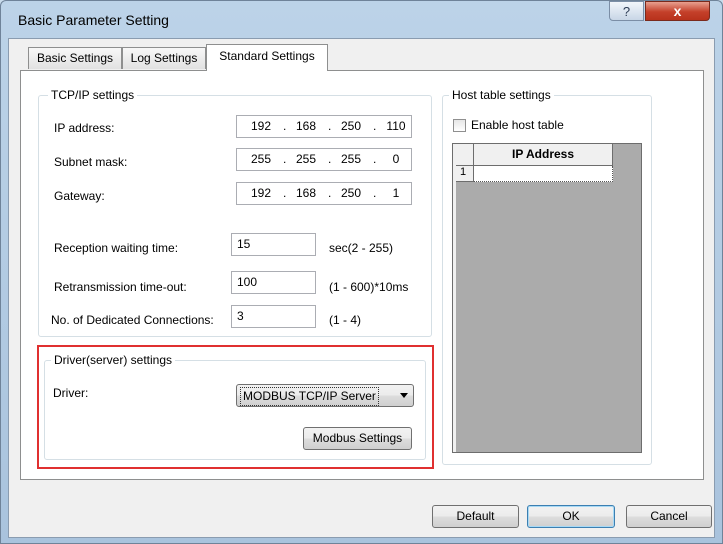 The image size is (723, 544). Describe the element at coordinates (261, 193) in the screenshot. I see `gateway-octet-1: 192` at that location.